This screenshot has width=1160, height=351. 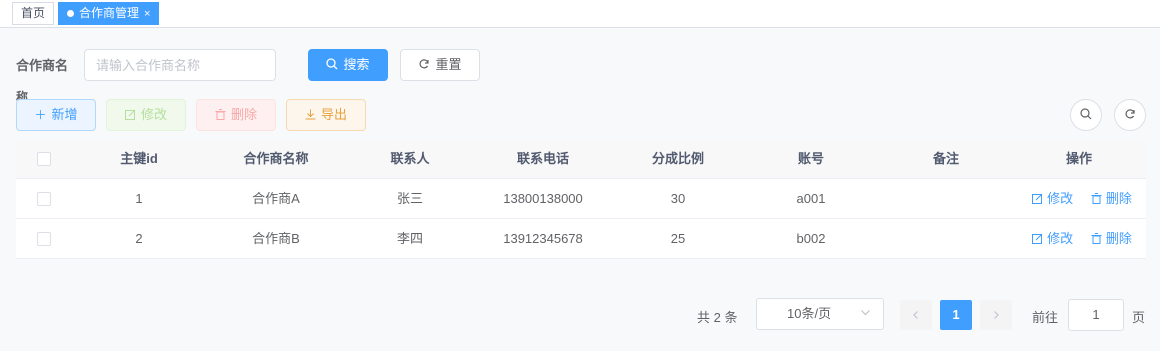 I want to click on column-header-name: 合作商名称, so click(x=276, y=158).